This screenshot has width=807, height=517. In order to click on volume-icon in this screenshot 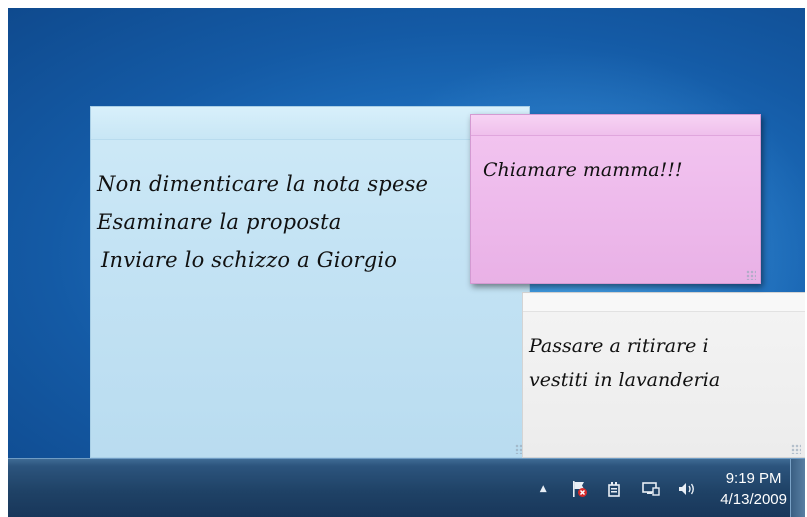, I will do `click(687, 489)`.